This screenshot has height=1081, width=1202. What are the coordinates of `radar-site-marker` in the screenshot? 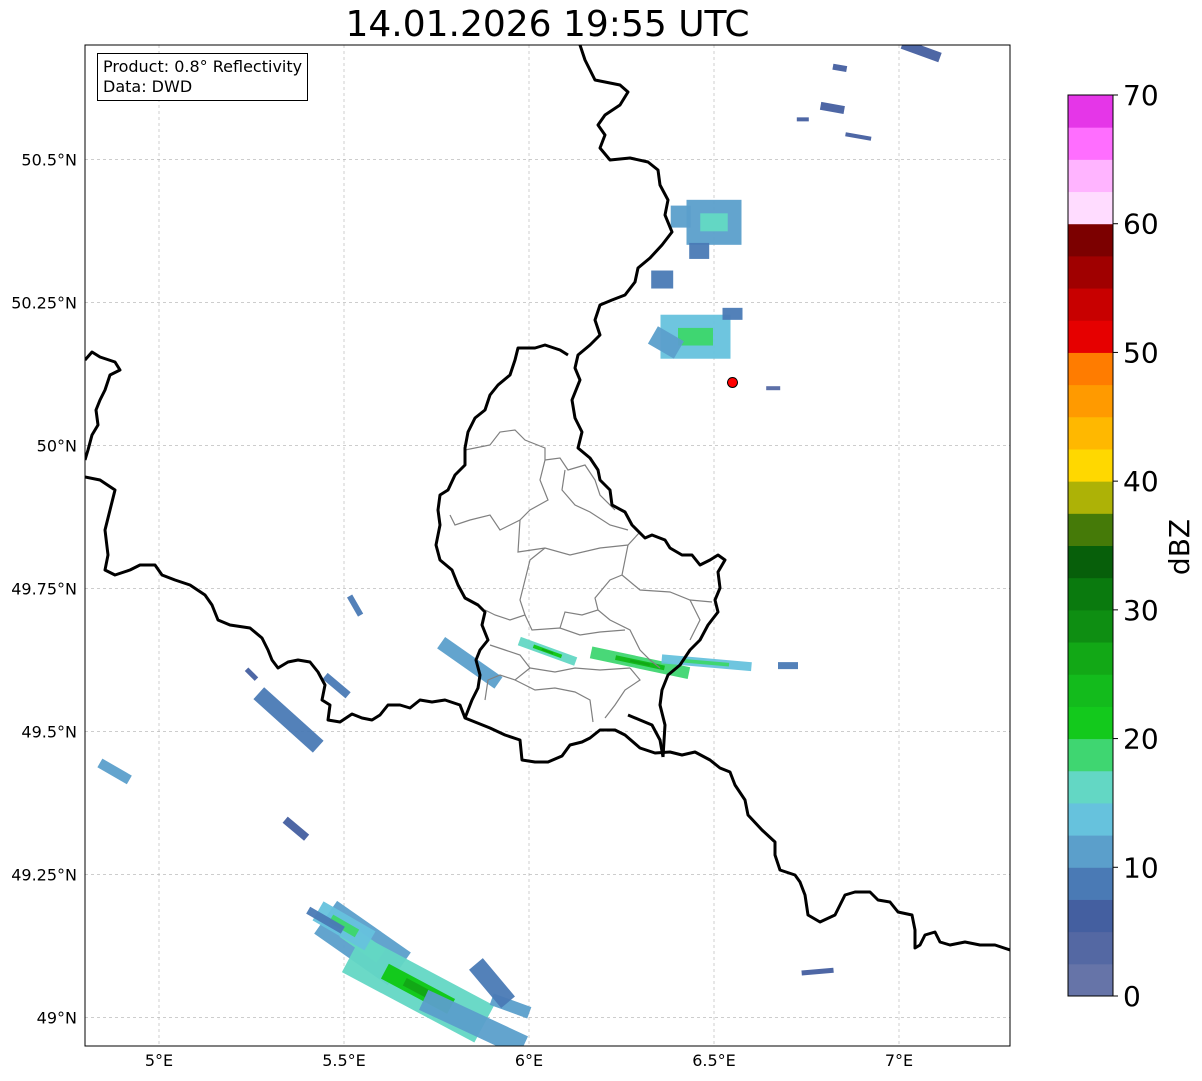 It's located at (732, 382).